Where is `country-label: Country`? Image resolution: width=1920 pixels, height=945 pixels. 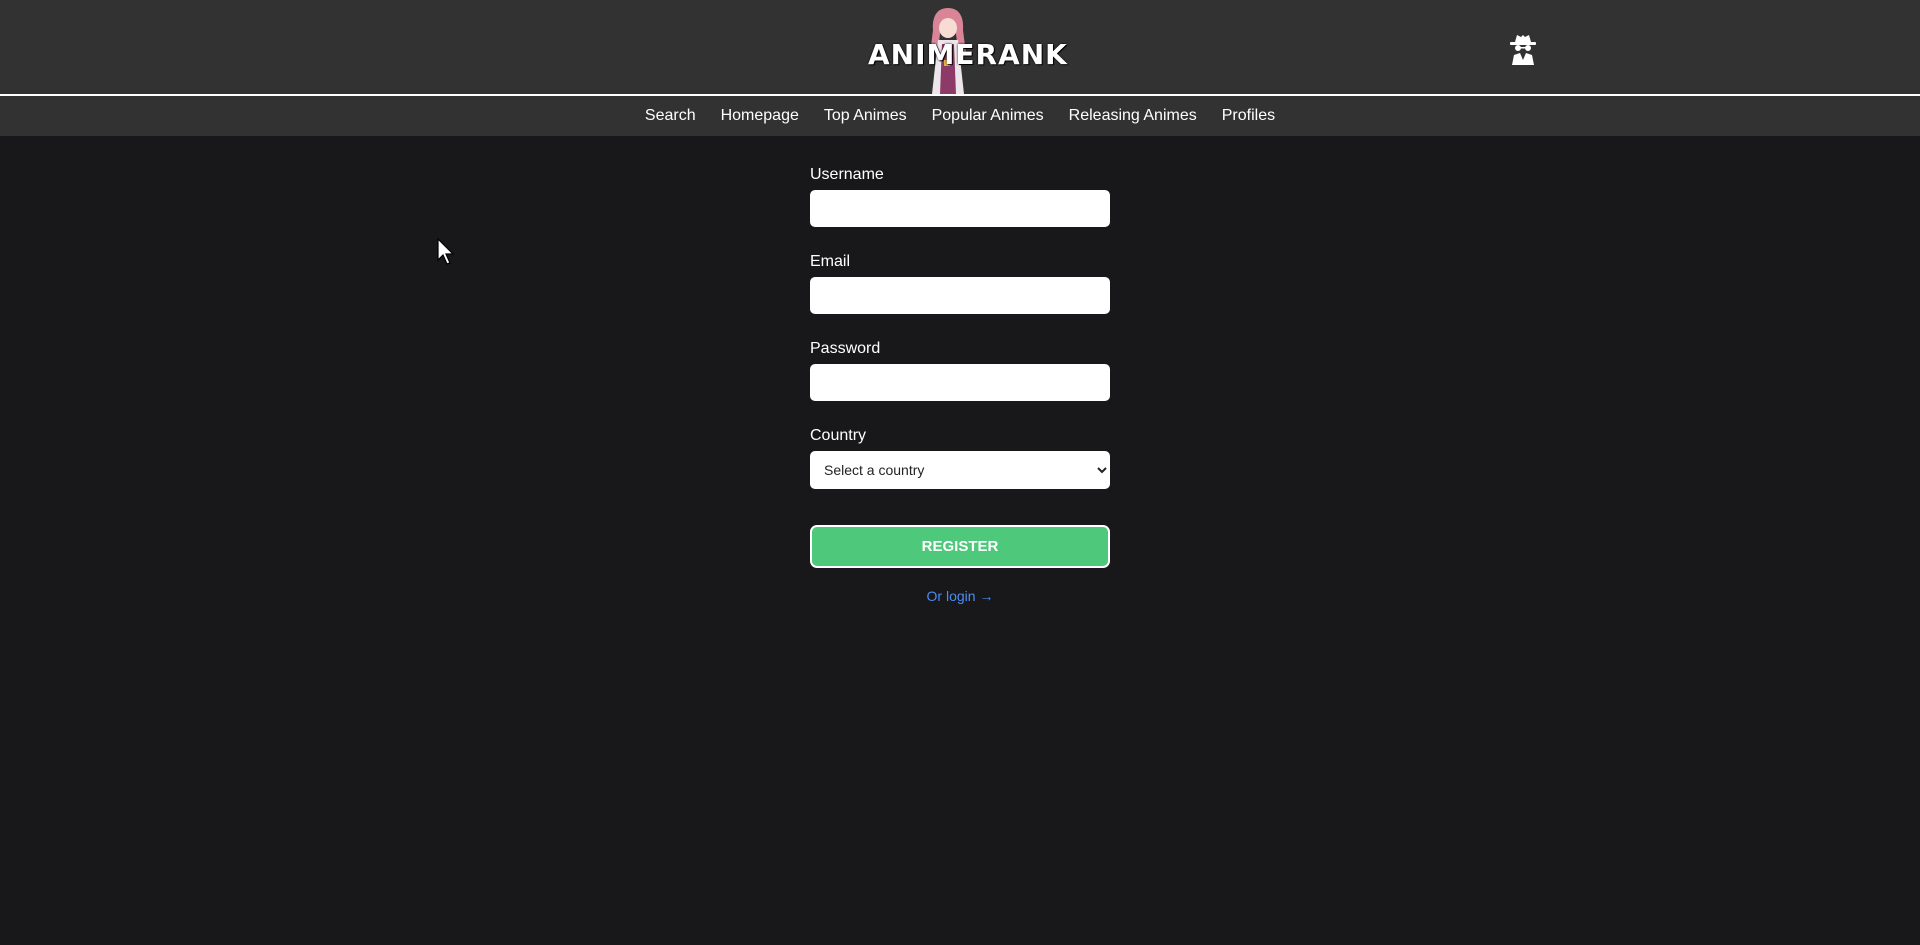
country-label: Country is located at coordinates (838, 435).